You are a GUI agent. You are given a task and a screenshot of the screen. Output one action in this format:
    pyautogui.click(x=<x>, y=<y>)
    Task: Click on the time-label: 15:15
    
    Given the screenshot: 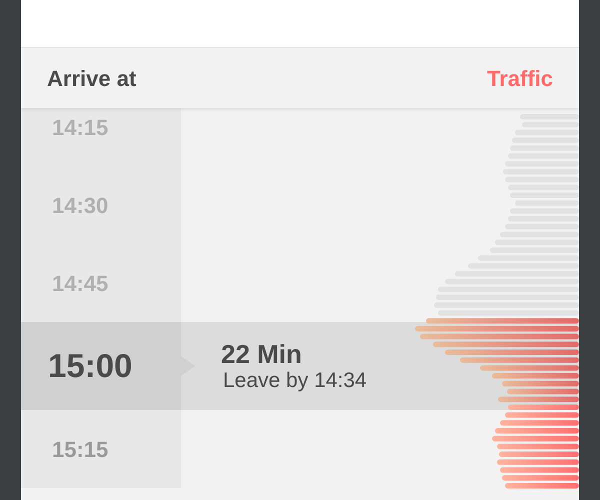 What is the action you would take?
    pyautogui.click(x=80, y=450)
    